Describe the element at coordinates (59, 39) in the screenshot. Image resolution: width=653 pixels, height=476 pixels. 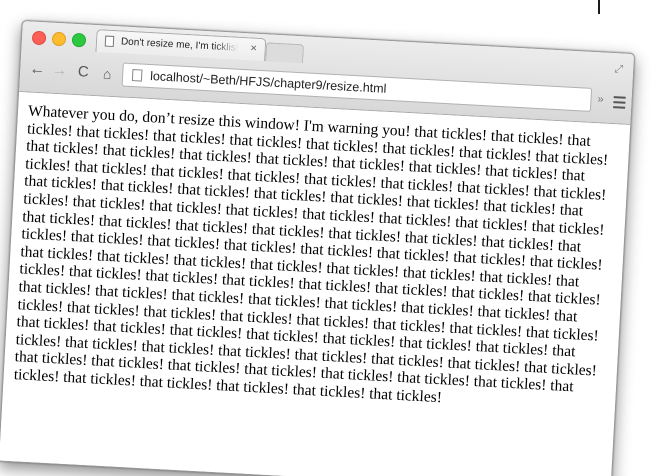
I see `minimize-window-icon` at that location.